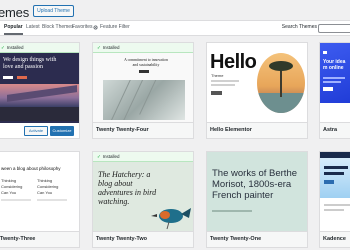 This screenshot has width=350, height=250. Describe the element at coordinates (257, 83) in the screenshot. I see `theme-screenshot: Hello Theme` at that location.